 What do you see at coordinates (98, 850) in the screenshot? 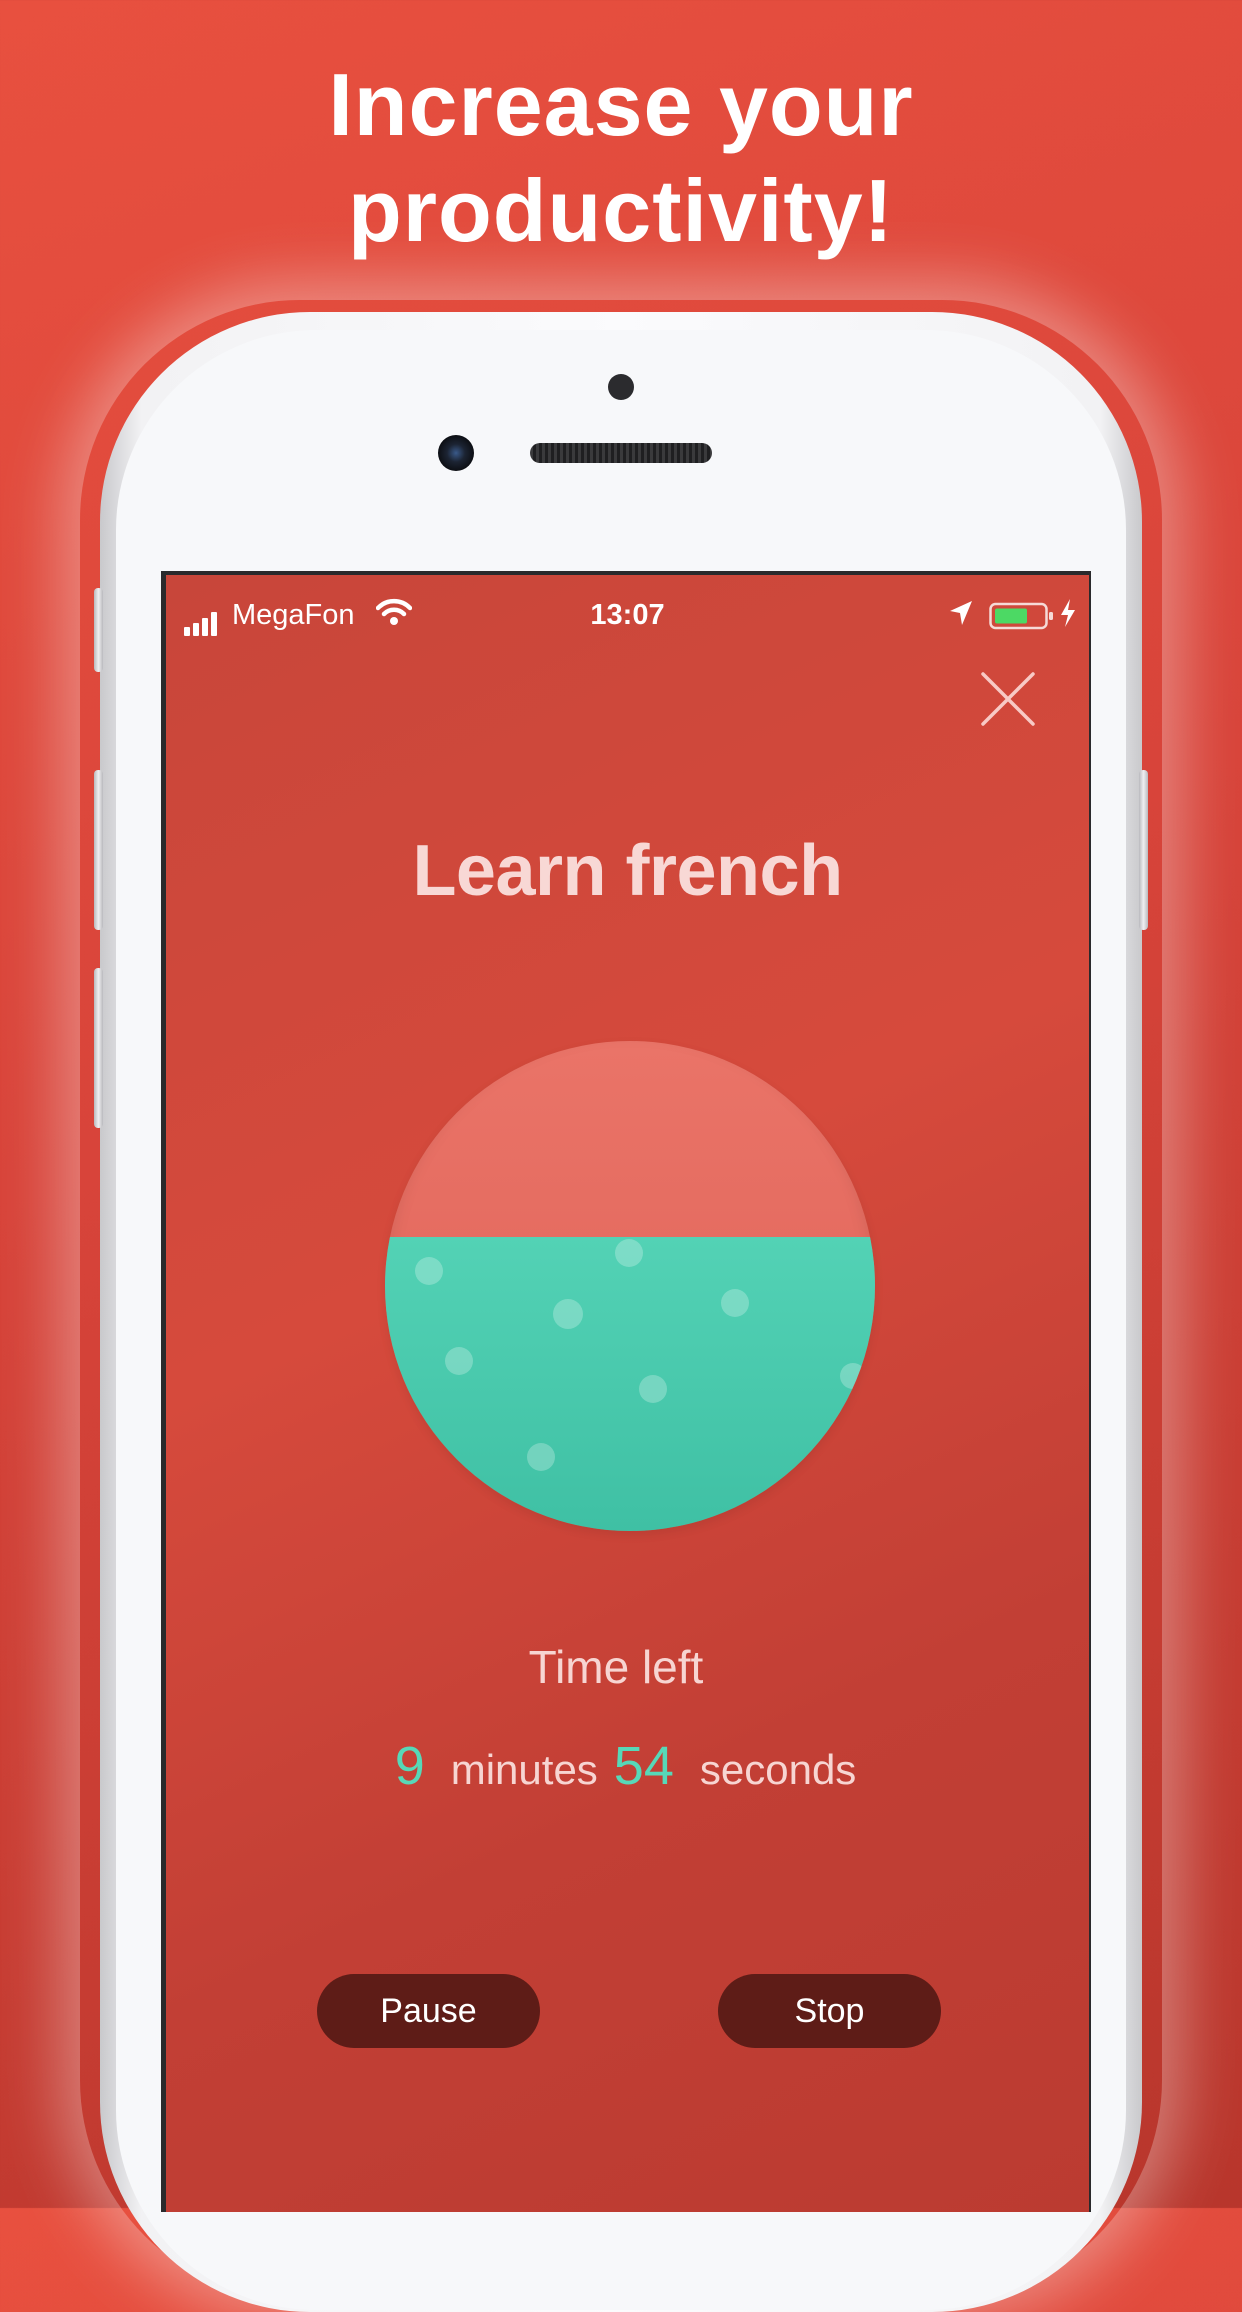
I see `volume-up-button` at bounding box center [98, 850].